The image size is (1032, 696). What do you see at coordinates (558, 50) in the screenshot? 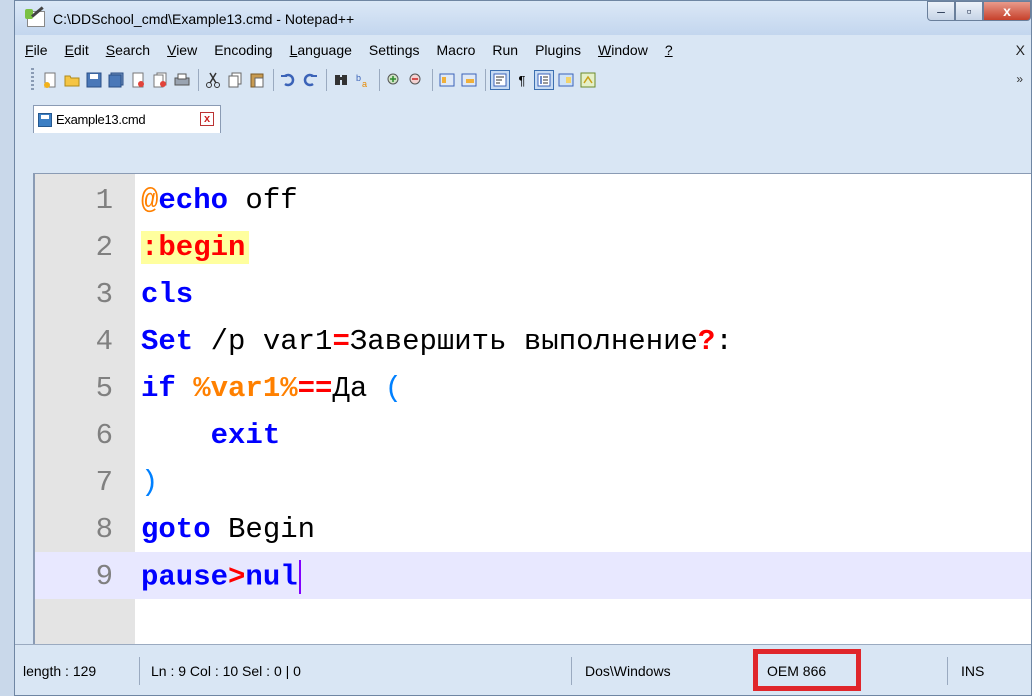
I see `menu-plugins: Plugins` at bounding box center [558, 50].